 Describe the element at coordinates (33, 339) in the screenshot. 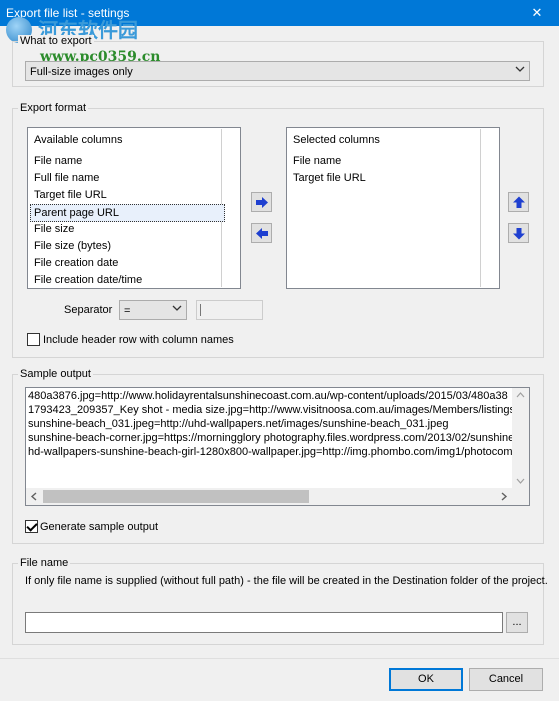

I see `include-header-checkbox` at that location.